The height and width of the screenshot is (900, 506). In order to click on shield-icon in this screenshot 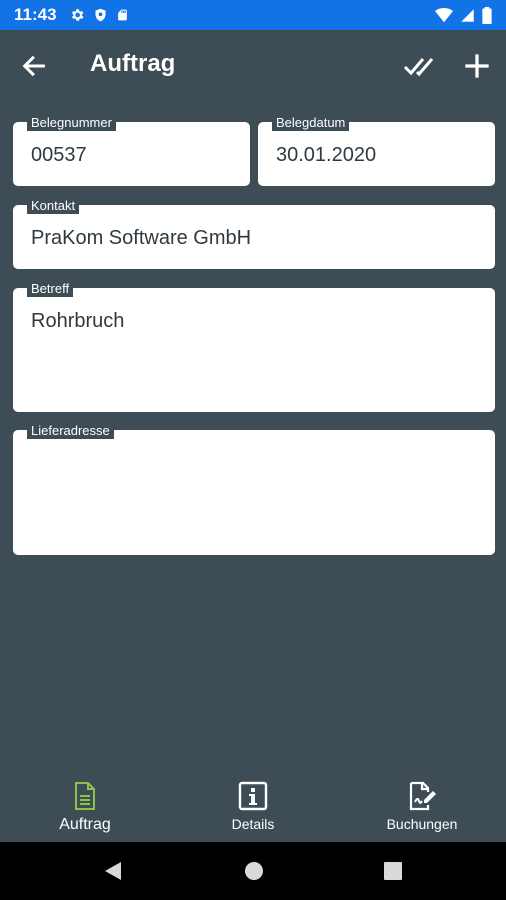, I will do `click(100, 15)`.